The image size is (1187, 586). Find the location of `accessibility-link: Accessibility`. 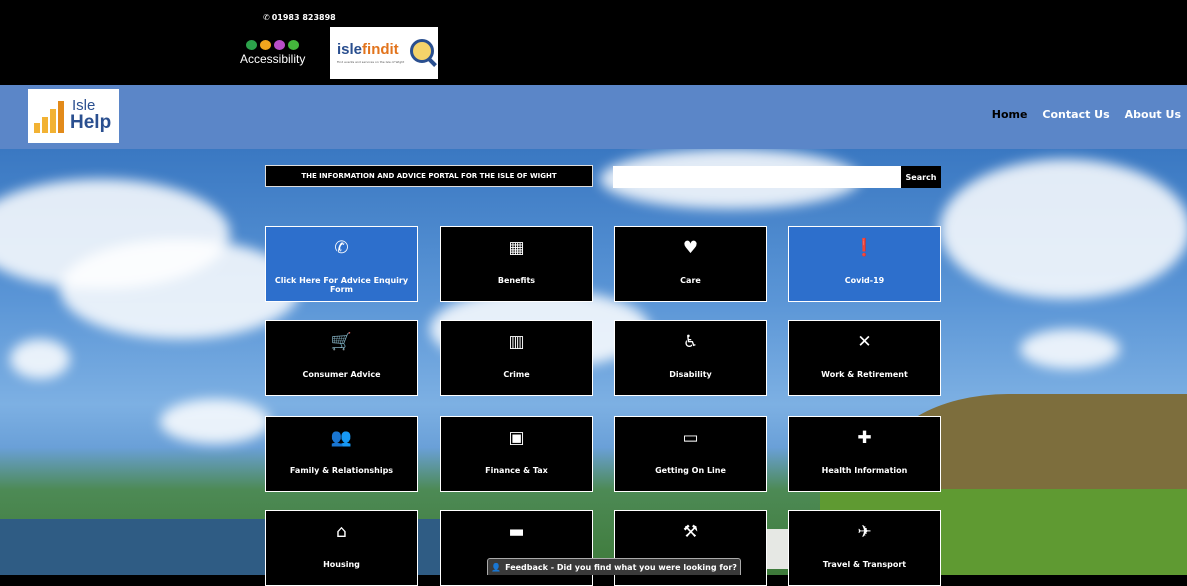

accessibility-link: Accessibility is located at coordinates (280, 58).